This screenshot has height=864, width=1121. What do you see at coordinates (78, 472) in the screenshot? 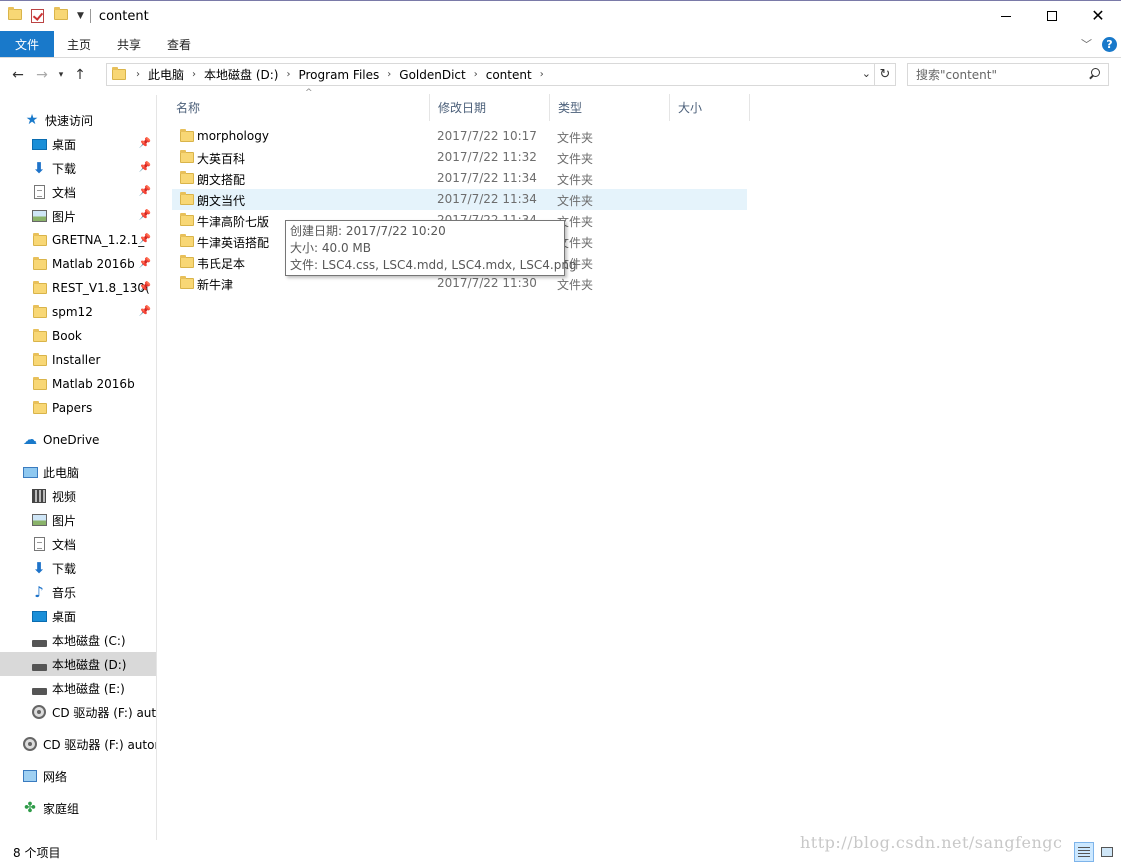
I see `nav-this-pc: 此电脑` at bounding box center [78, 472].